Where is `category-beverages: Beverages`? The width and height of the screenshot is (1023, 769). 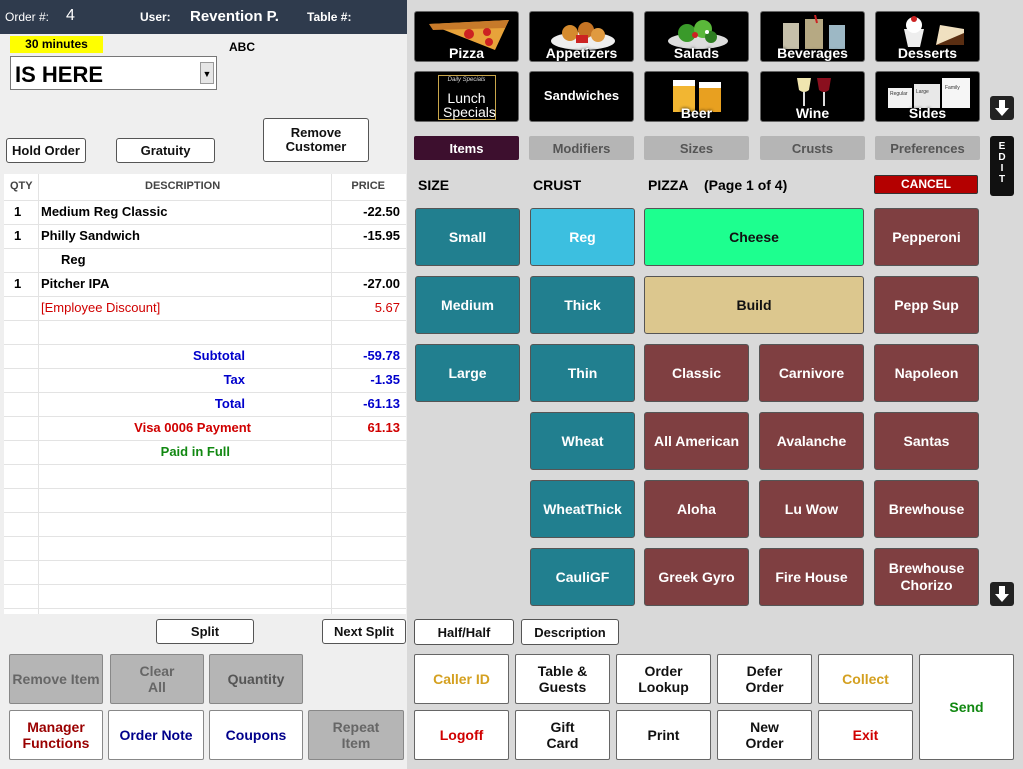
category-beverages: Beverages is located at coordinates (812, 36).